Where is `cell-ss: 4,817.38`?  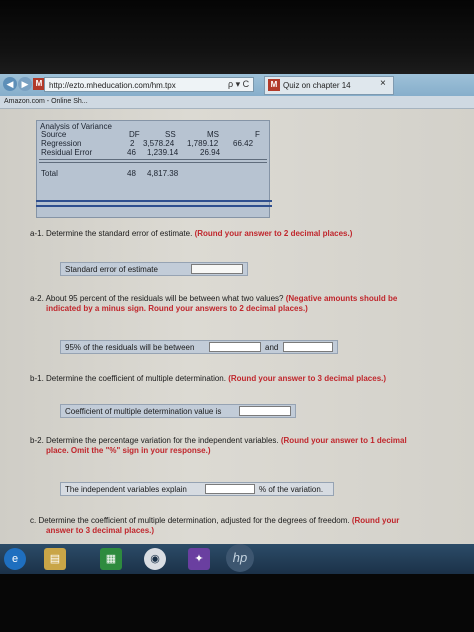 cell-ss: 4,817.38 is located at coordinates (163, 173).